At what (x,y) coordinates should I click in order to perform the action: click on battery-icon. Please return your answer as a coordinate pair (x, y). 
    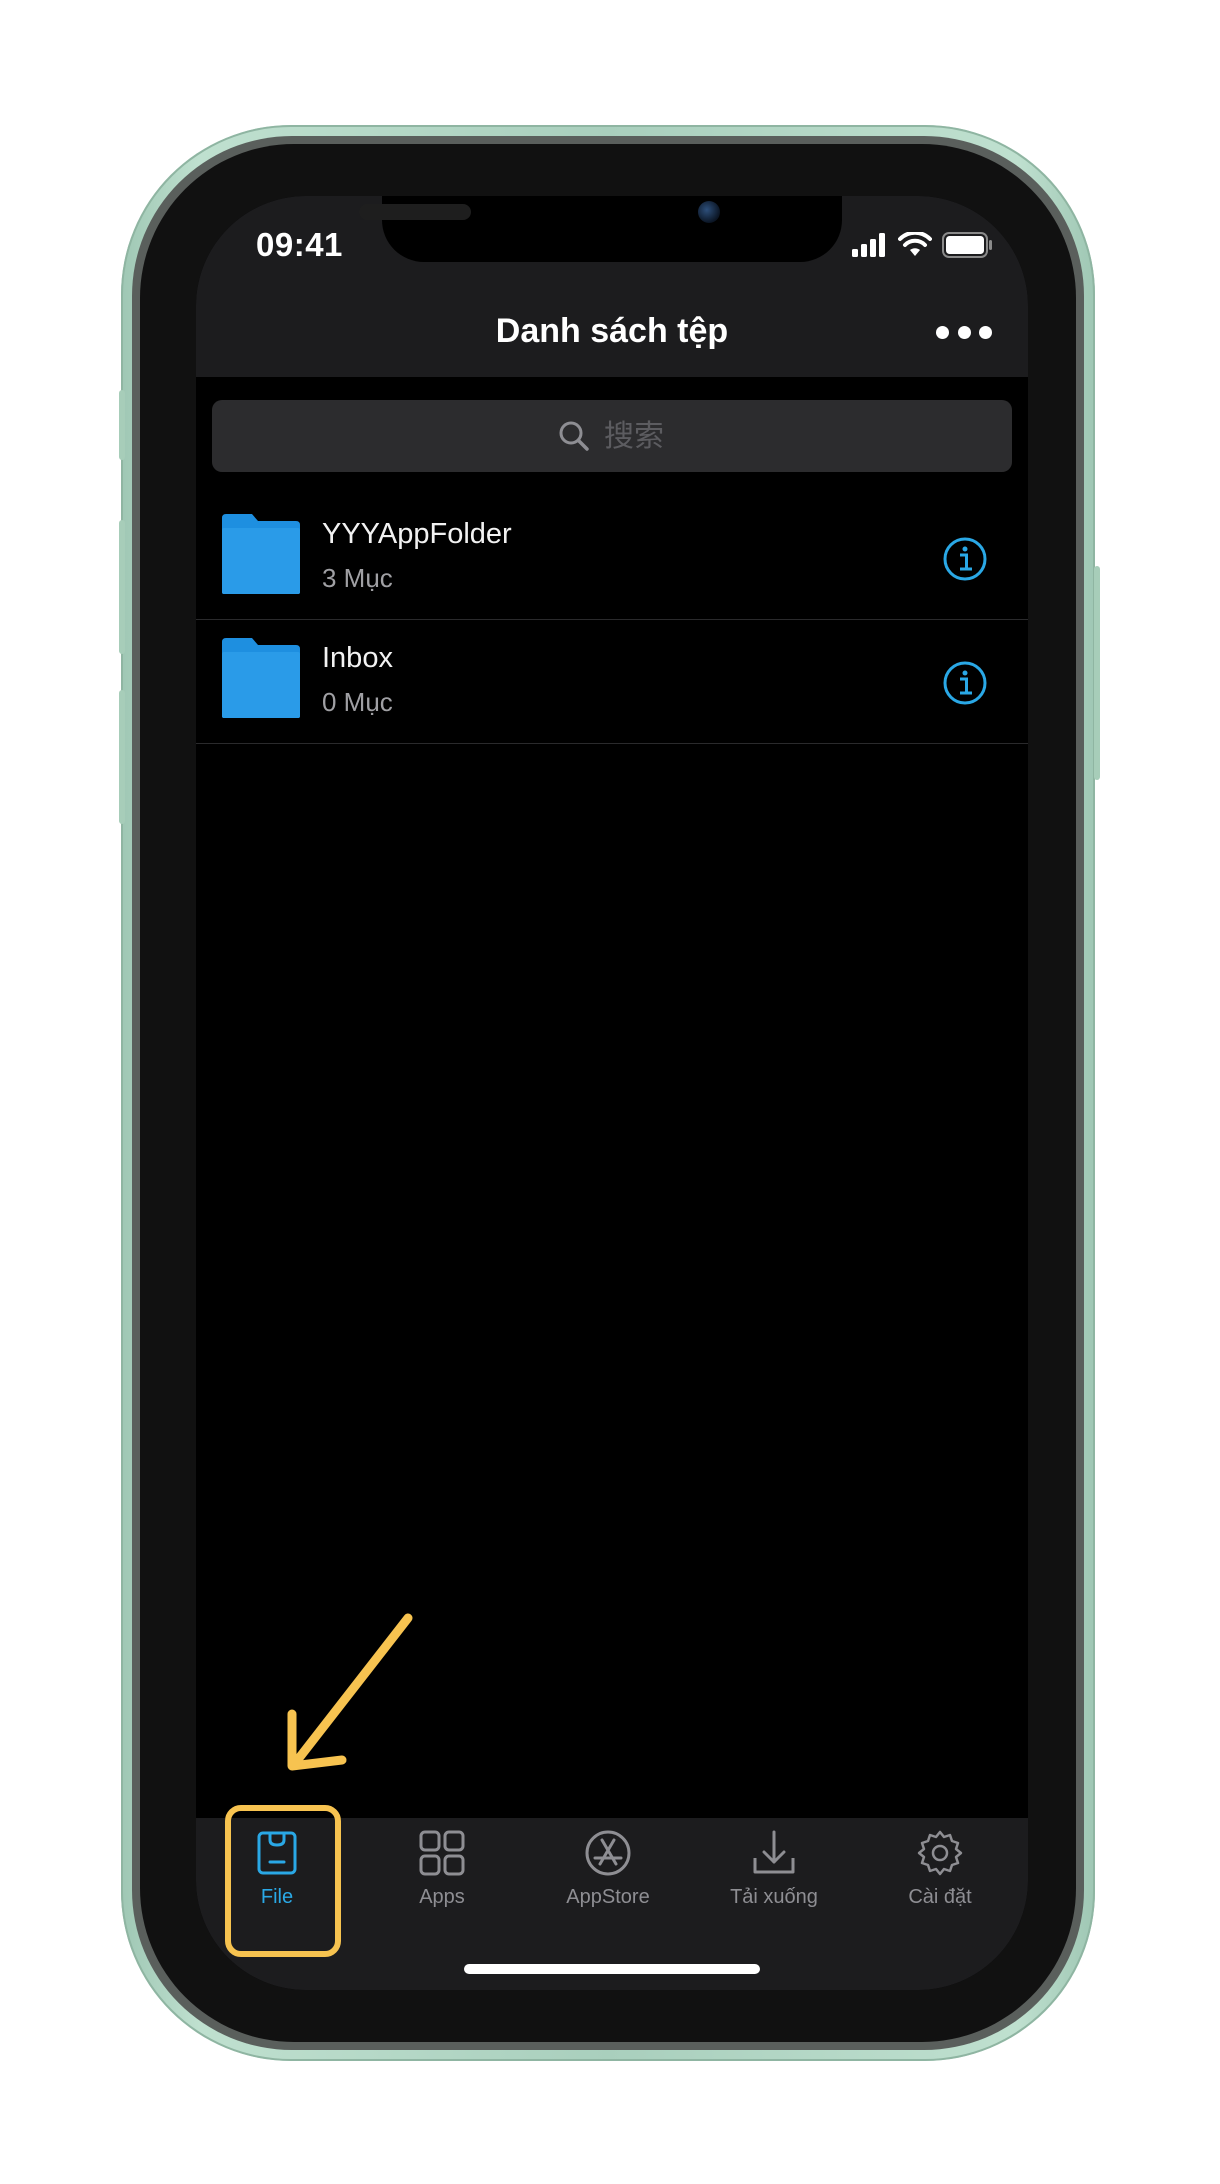
    Looking at the image, I should click on (967, 245).